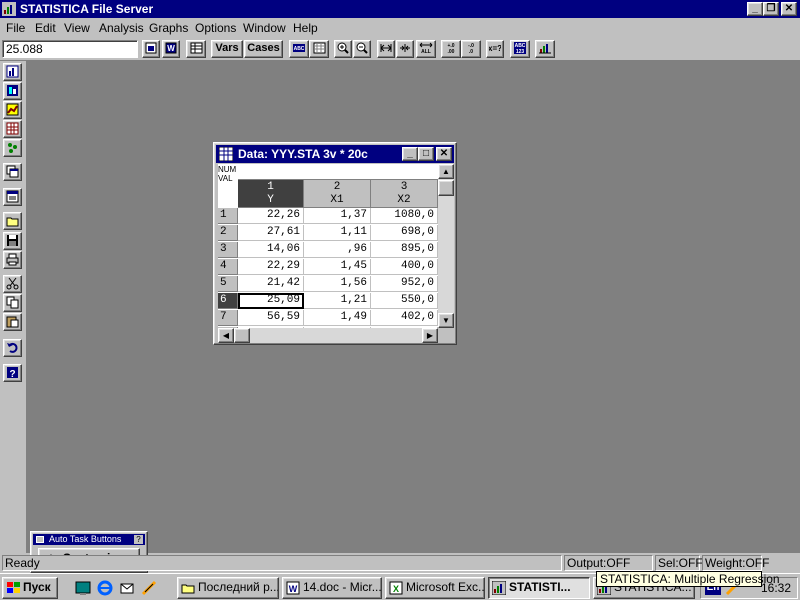 Image resolution: width=800 pixels, height=600 pixels. What do you see at coordinates (446, 171) in the screenshot?
I see `scroll-up-button: ▲` at bounding box center [446, 171].